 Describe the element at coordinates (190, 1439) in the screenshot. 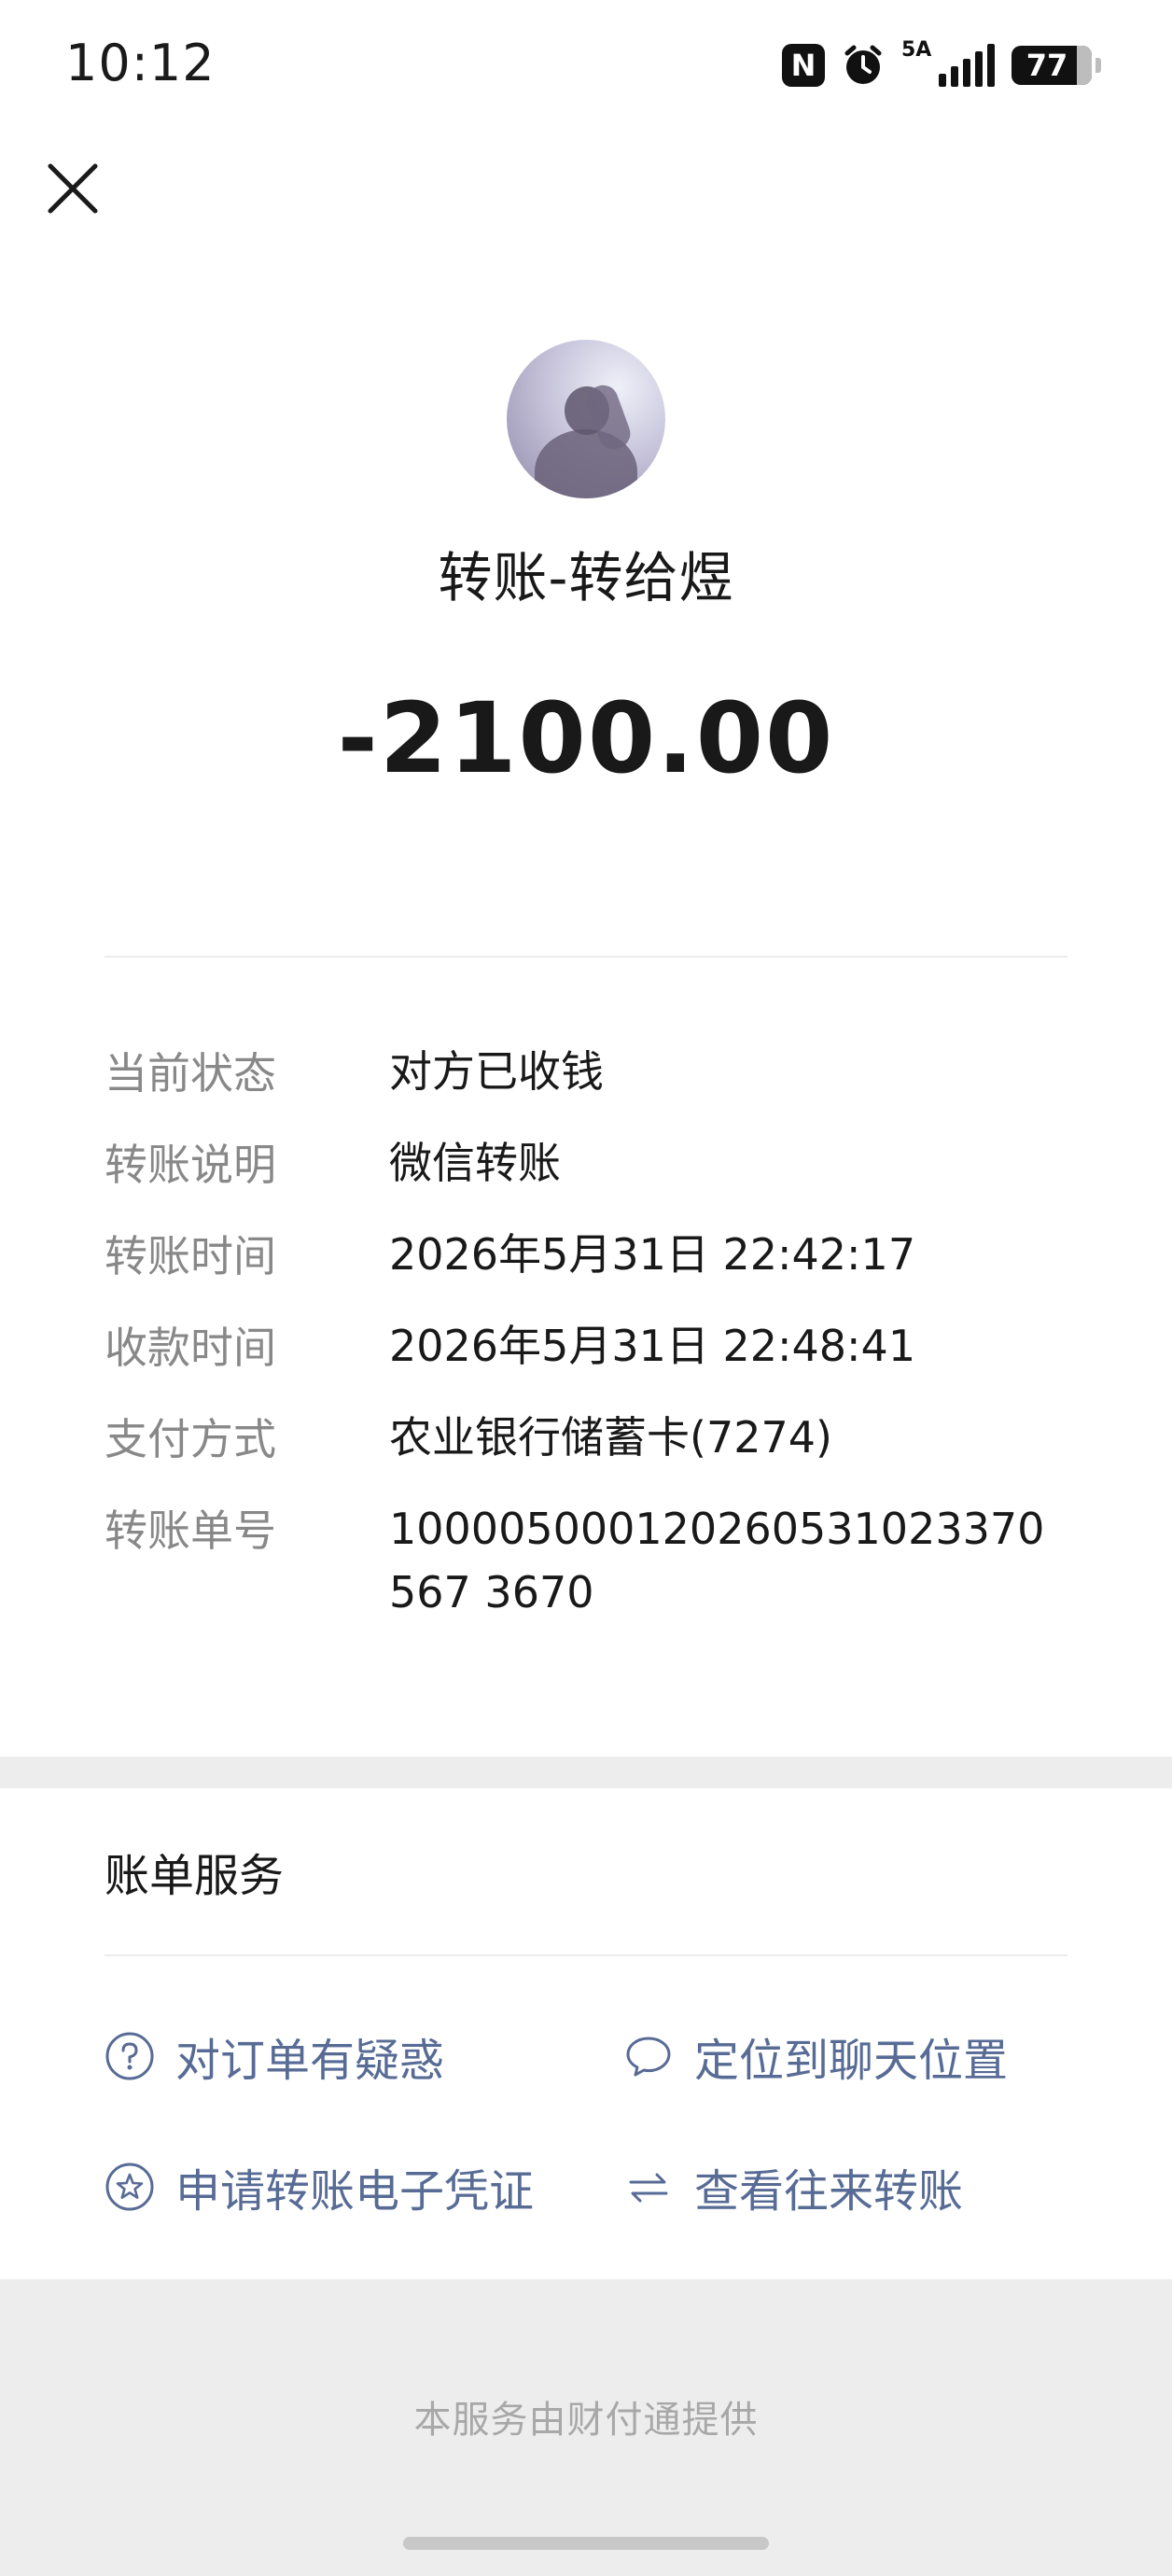

I see `detail-label: 支付方式` at that location.